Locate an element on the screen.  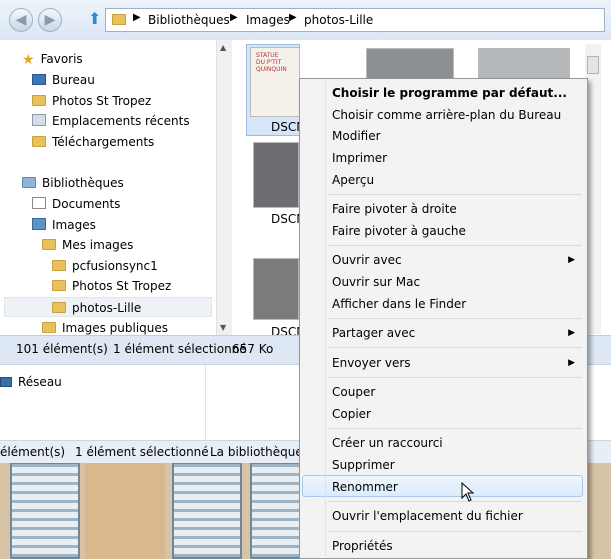
menu-item-cut: Couper is located at coordinates (353, 392).